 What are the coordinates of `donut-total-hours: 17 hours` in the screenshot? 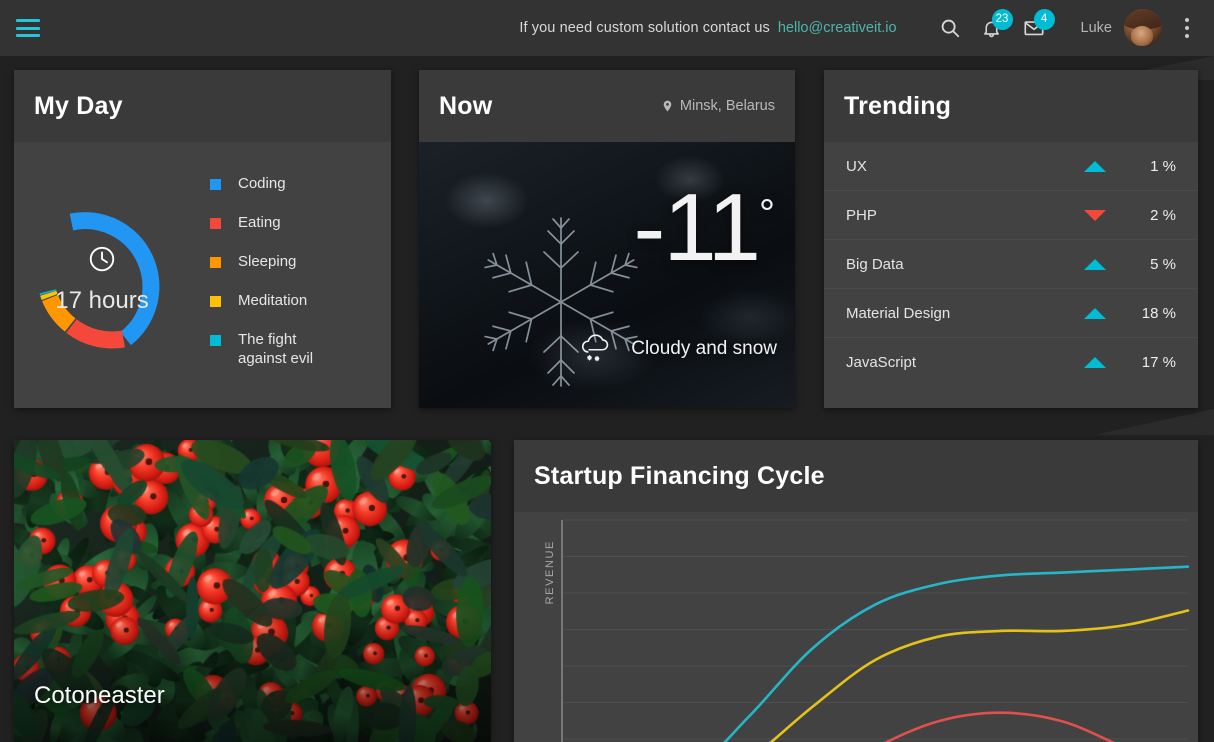 It's located at (102, 300).